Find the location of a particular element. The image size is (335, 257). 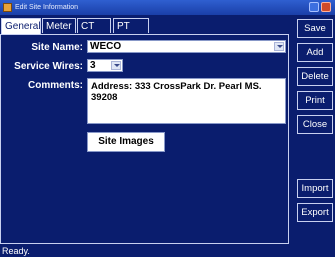

site-name-label: Site Name: is located at coordinates (57, 47).